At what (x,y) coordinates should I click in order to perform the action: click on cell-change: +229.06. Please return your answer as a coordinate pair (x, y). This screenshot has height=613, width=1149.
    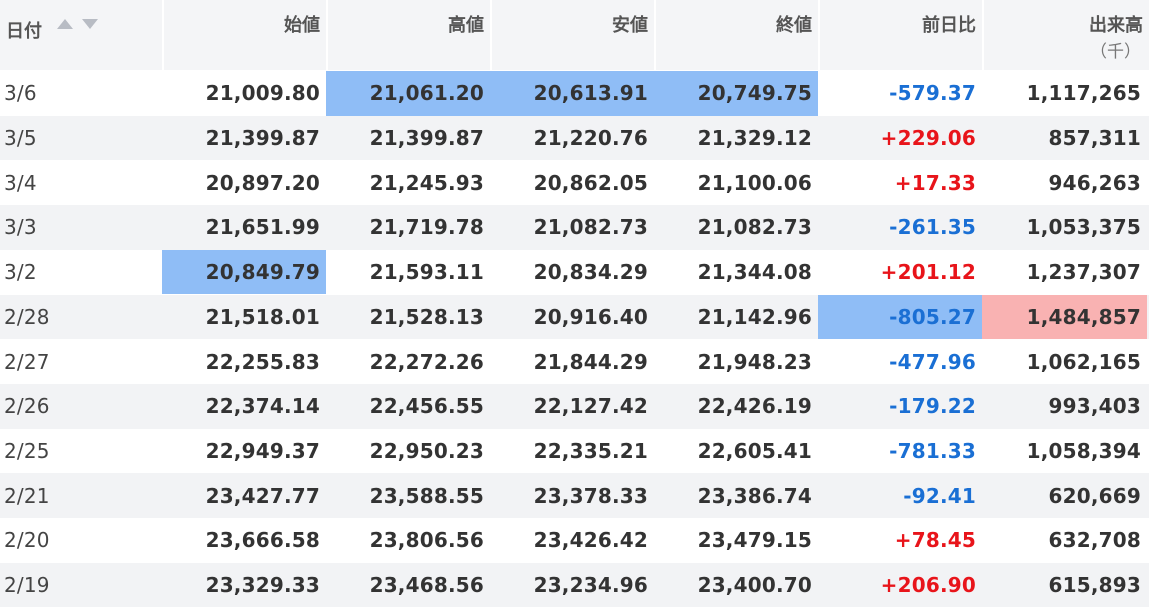
    Looking at the image, I should click on (928, 138).